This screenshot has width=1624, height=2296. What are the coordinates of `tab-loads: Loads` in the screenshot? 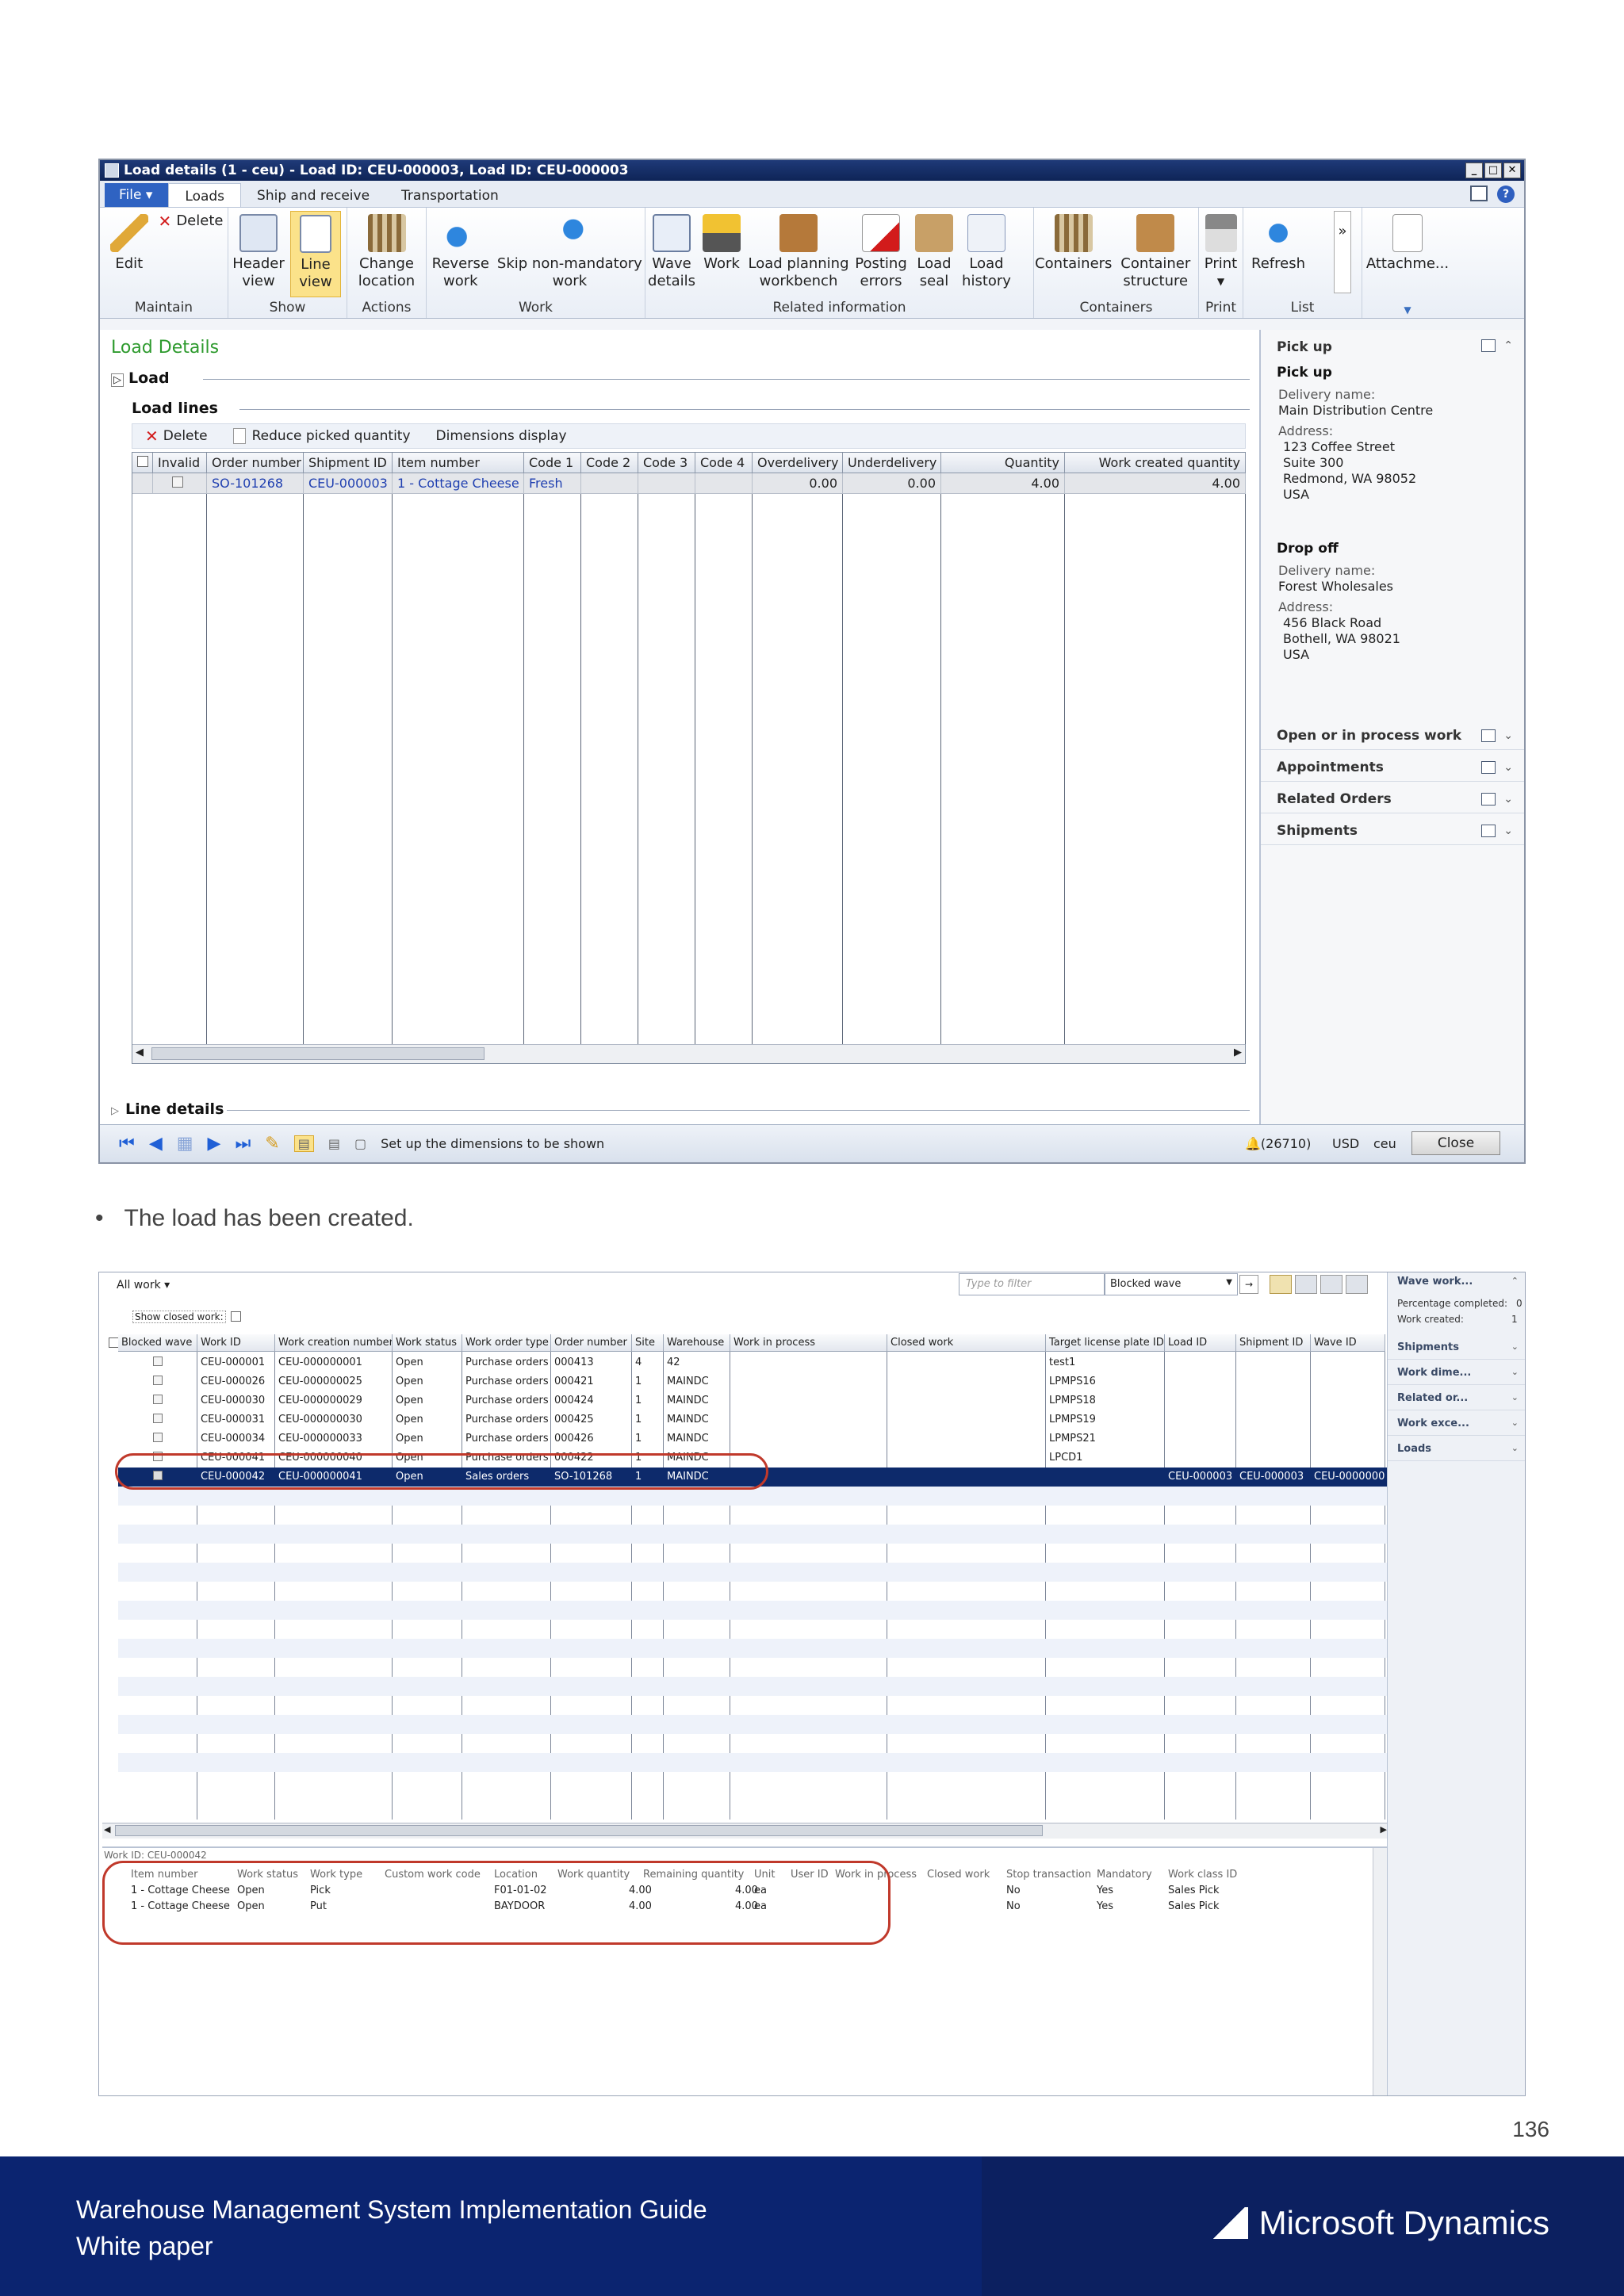 It's located at (205, 195).